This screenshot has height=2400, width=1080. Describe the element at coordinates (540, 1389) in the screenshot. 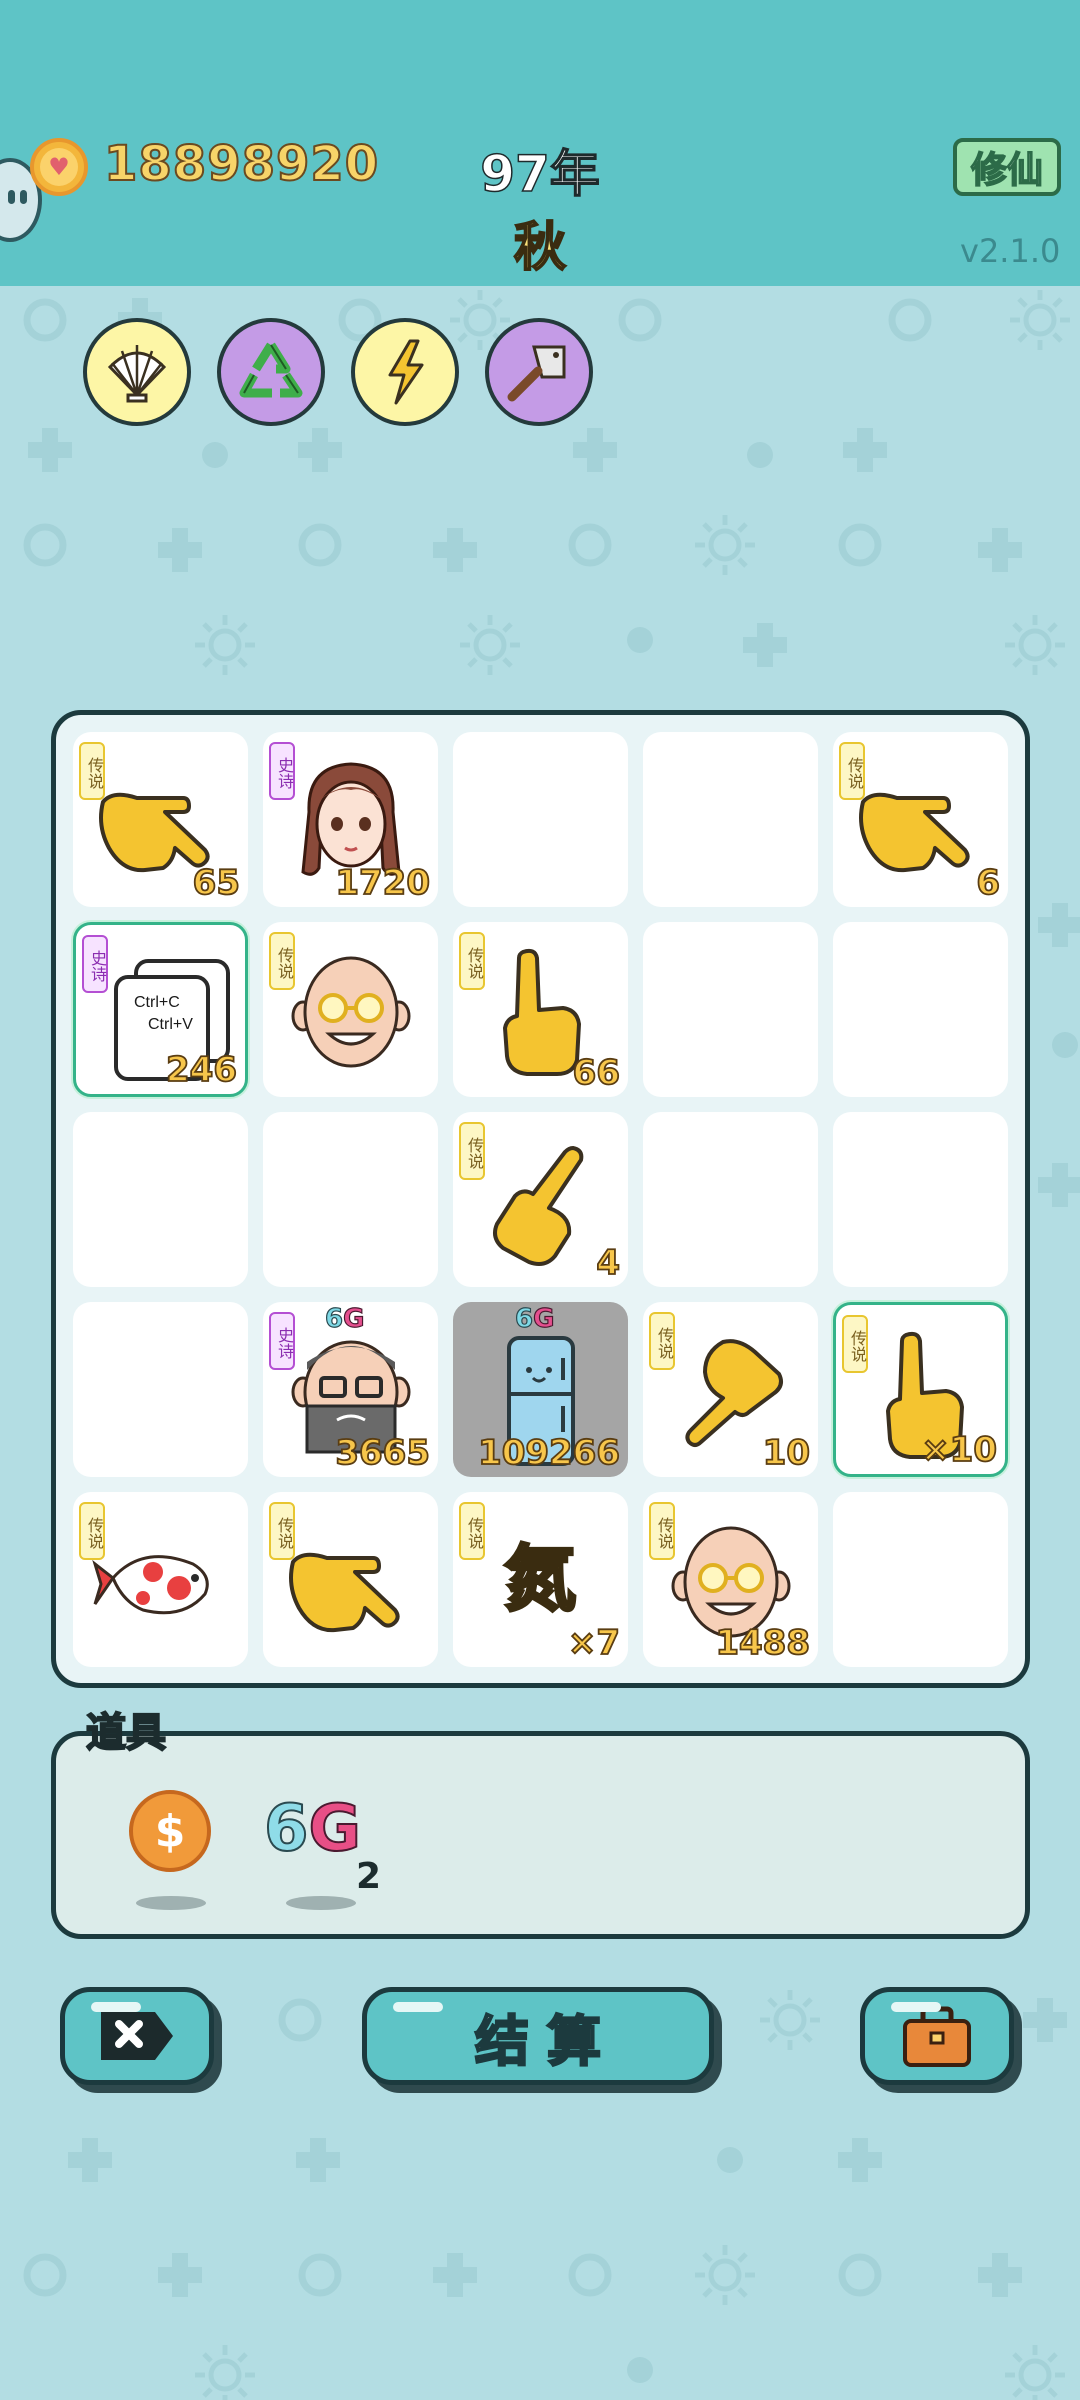

I see `board-cell-fridge-6g: 6G 109266` at that location.